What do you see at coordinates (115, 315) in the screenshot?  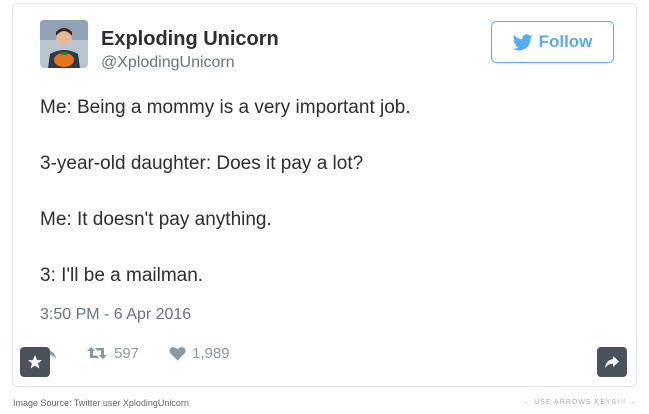 I see `tweet-timestamp: 3:50 PM - 6 Apr 2016` at bounding box center [115, 315].